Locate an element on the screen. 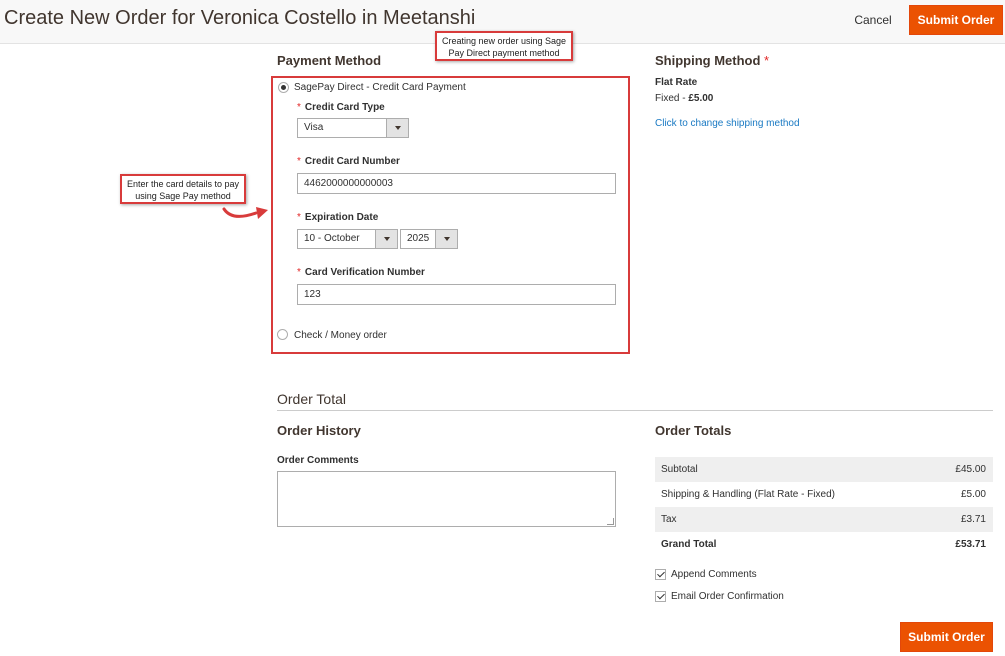 Image resolution: width=1005 pixels, height=656 pixels. append-comments-checkbox is located at coordinates (660, 574).